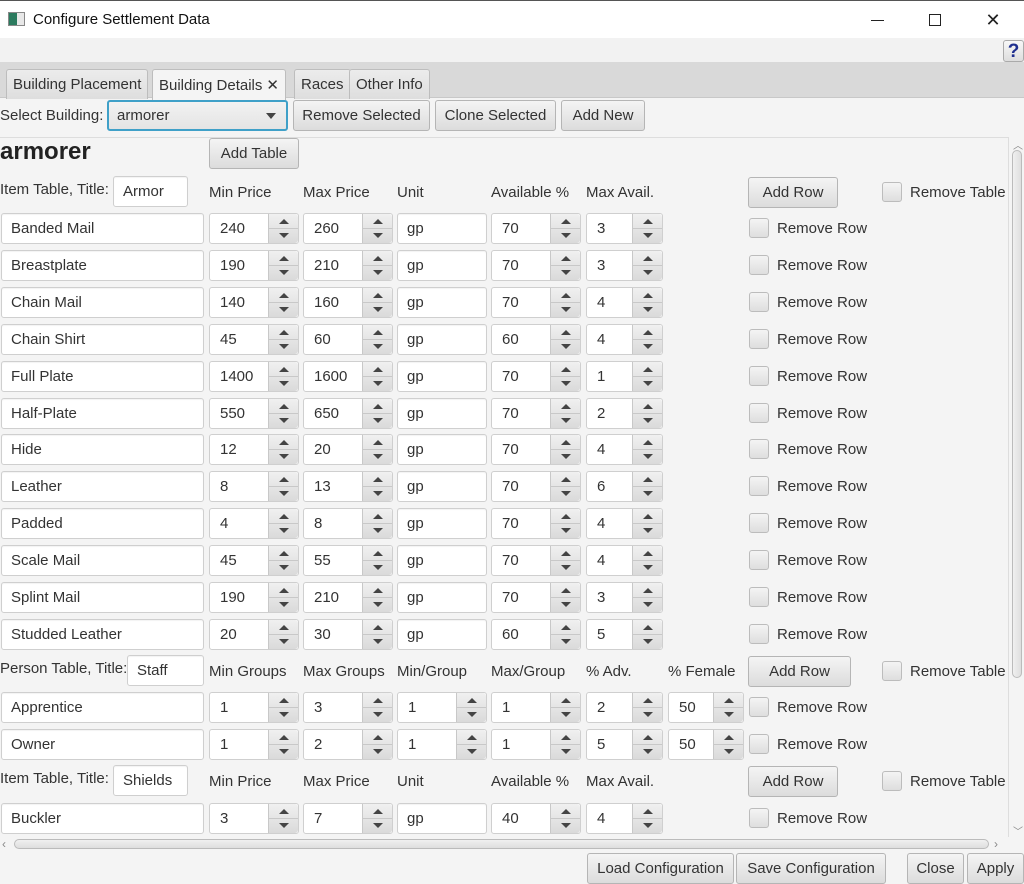 The height and width of the screenshot is (884, 1024). I want to click on table-title-input: Staff, so click(165, 670).